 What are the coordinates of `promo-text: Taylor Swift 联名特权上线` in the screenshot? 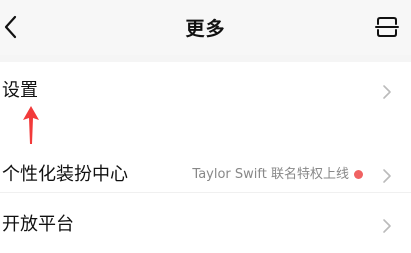 It's located at (270, 174).